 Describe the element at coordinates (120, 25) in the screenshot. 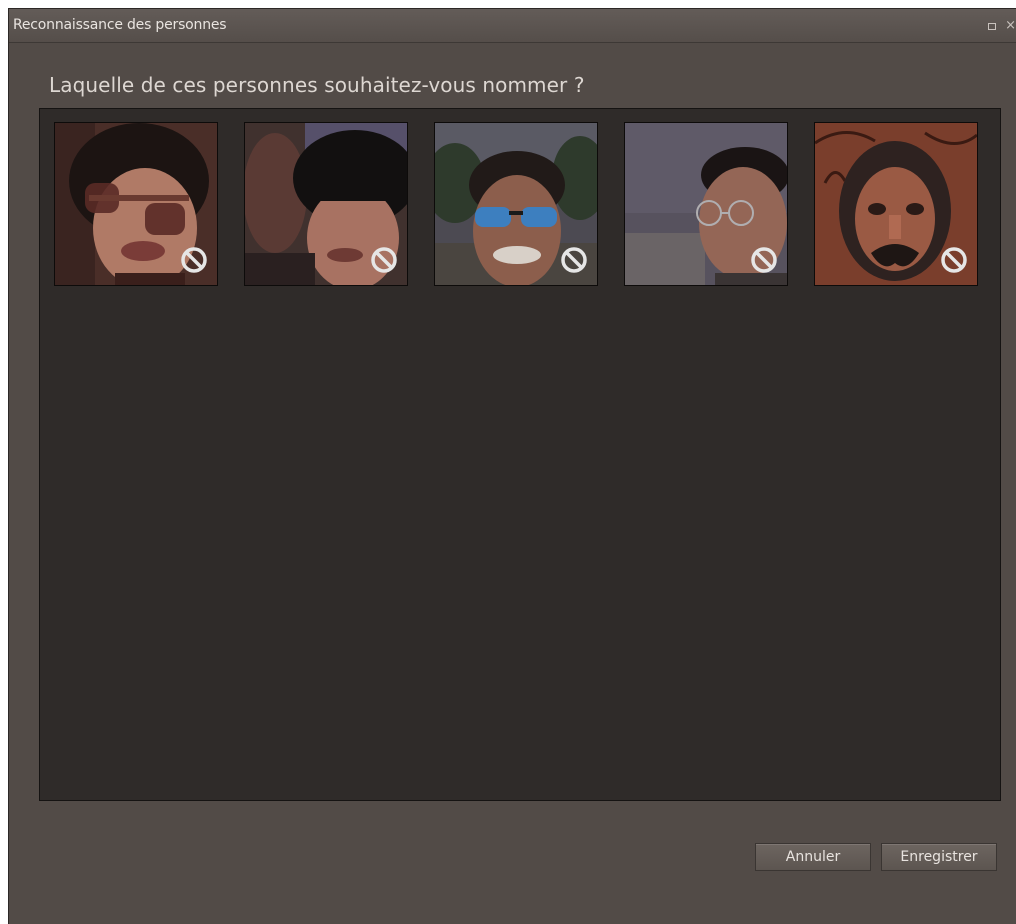

I see `window-title: Reconnaissance des personnes` at that location.